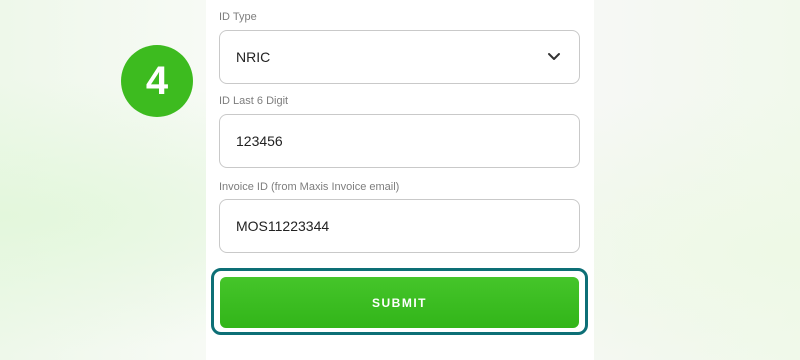  I want to click on submit-label: SUBMIT, so click(399, 302).